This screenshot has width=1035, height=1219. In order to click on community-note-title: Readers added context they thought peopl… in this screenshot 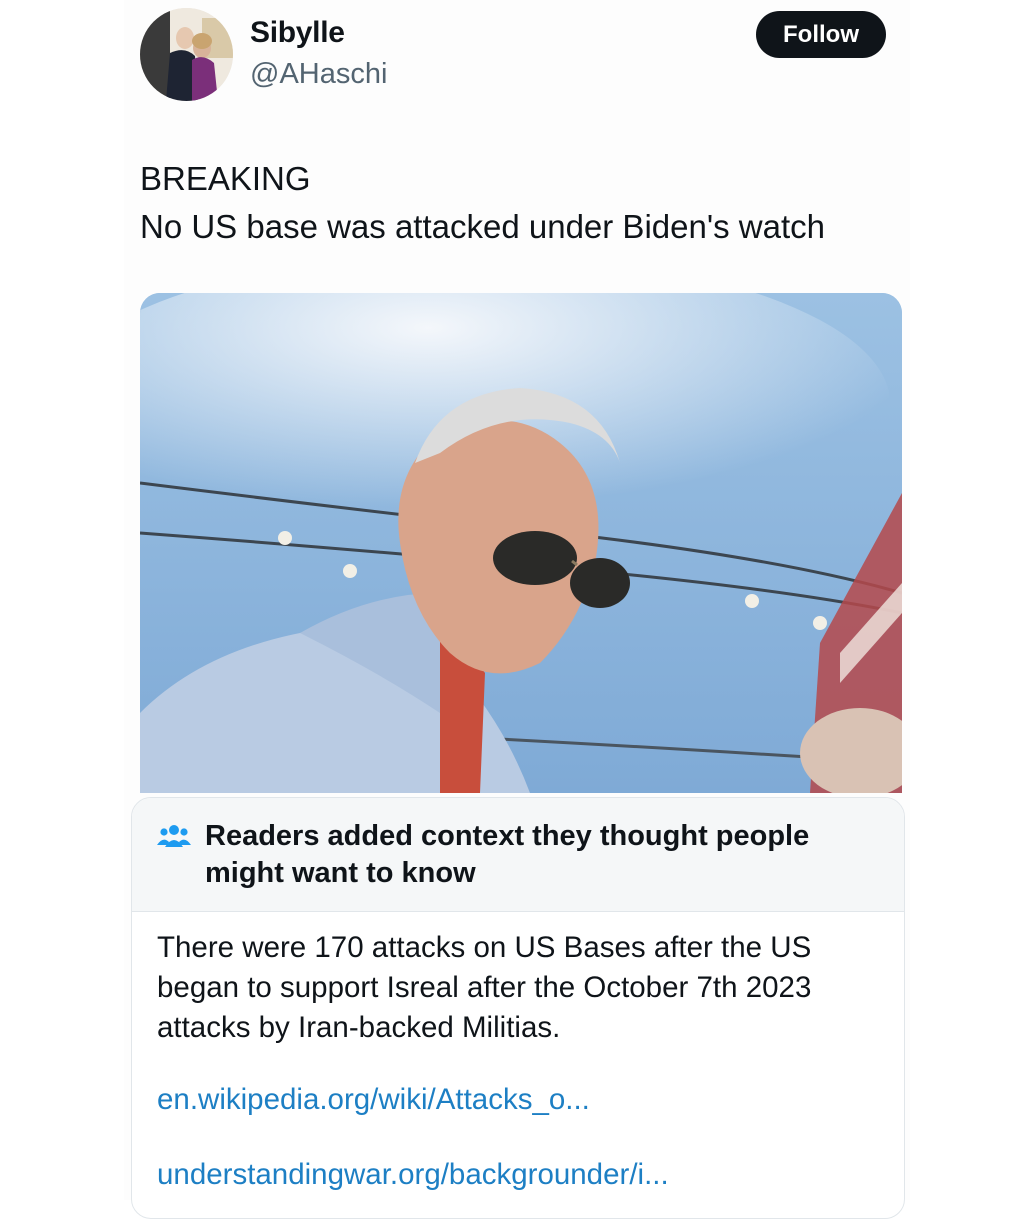, I will do `click(507, 854)`.